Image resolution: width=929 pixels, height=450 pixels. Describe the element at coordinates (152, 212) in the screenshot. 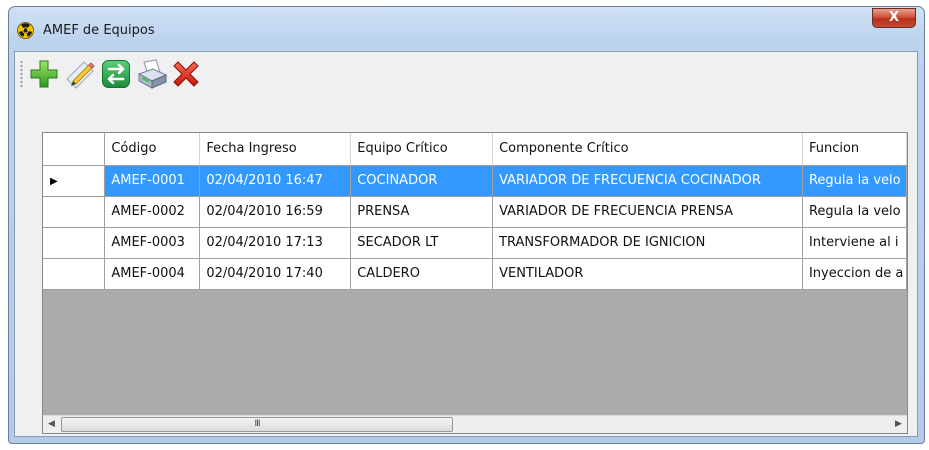

I see `cell-codigo: AMEF-0002` at that location.